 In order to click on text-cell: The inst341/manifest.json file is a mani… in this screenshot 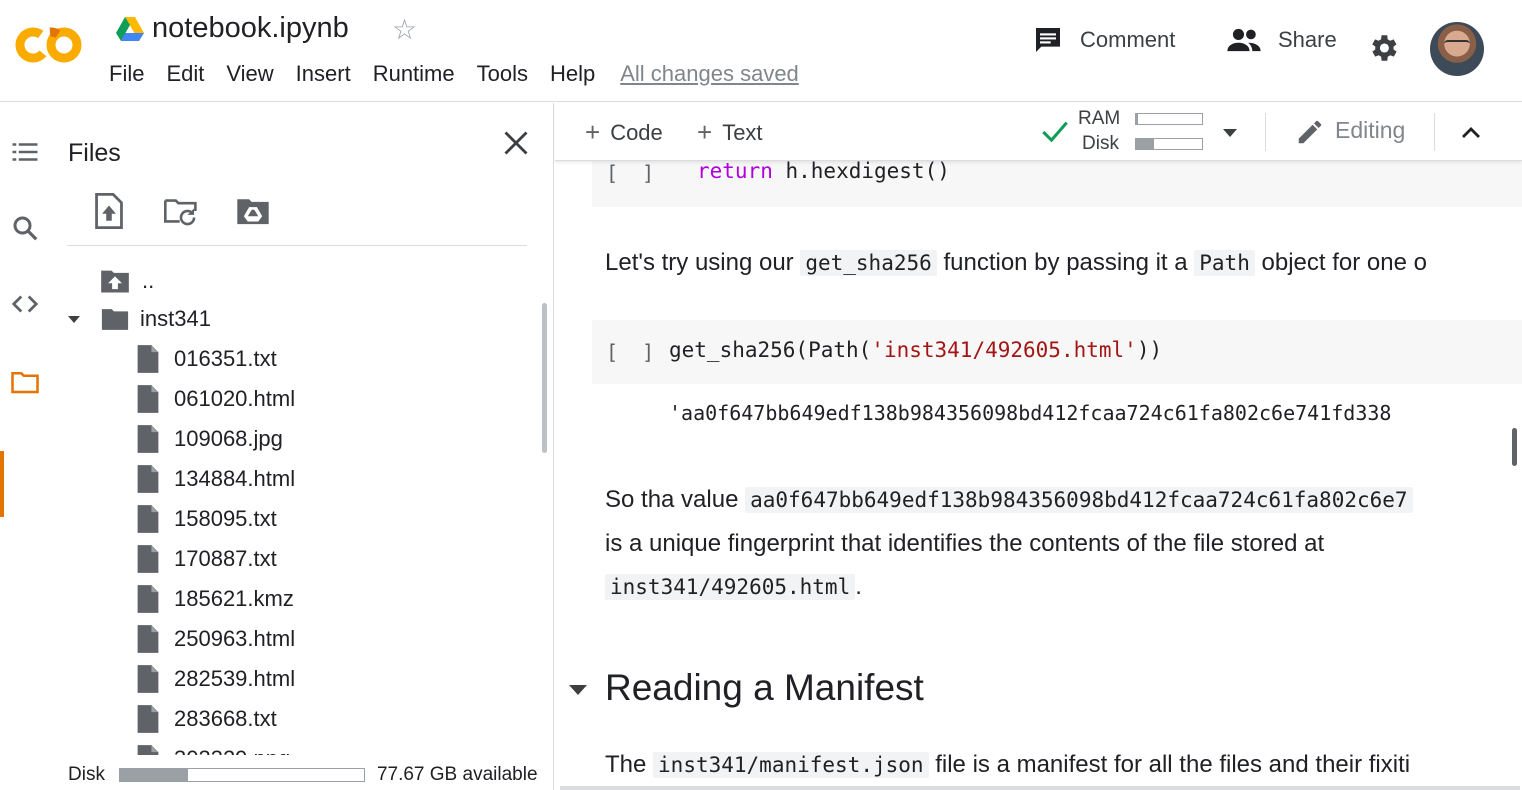, I will do `click(1007, 765)`.